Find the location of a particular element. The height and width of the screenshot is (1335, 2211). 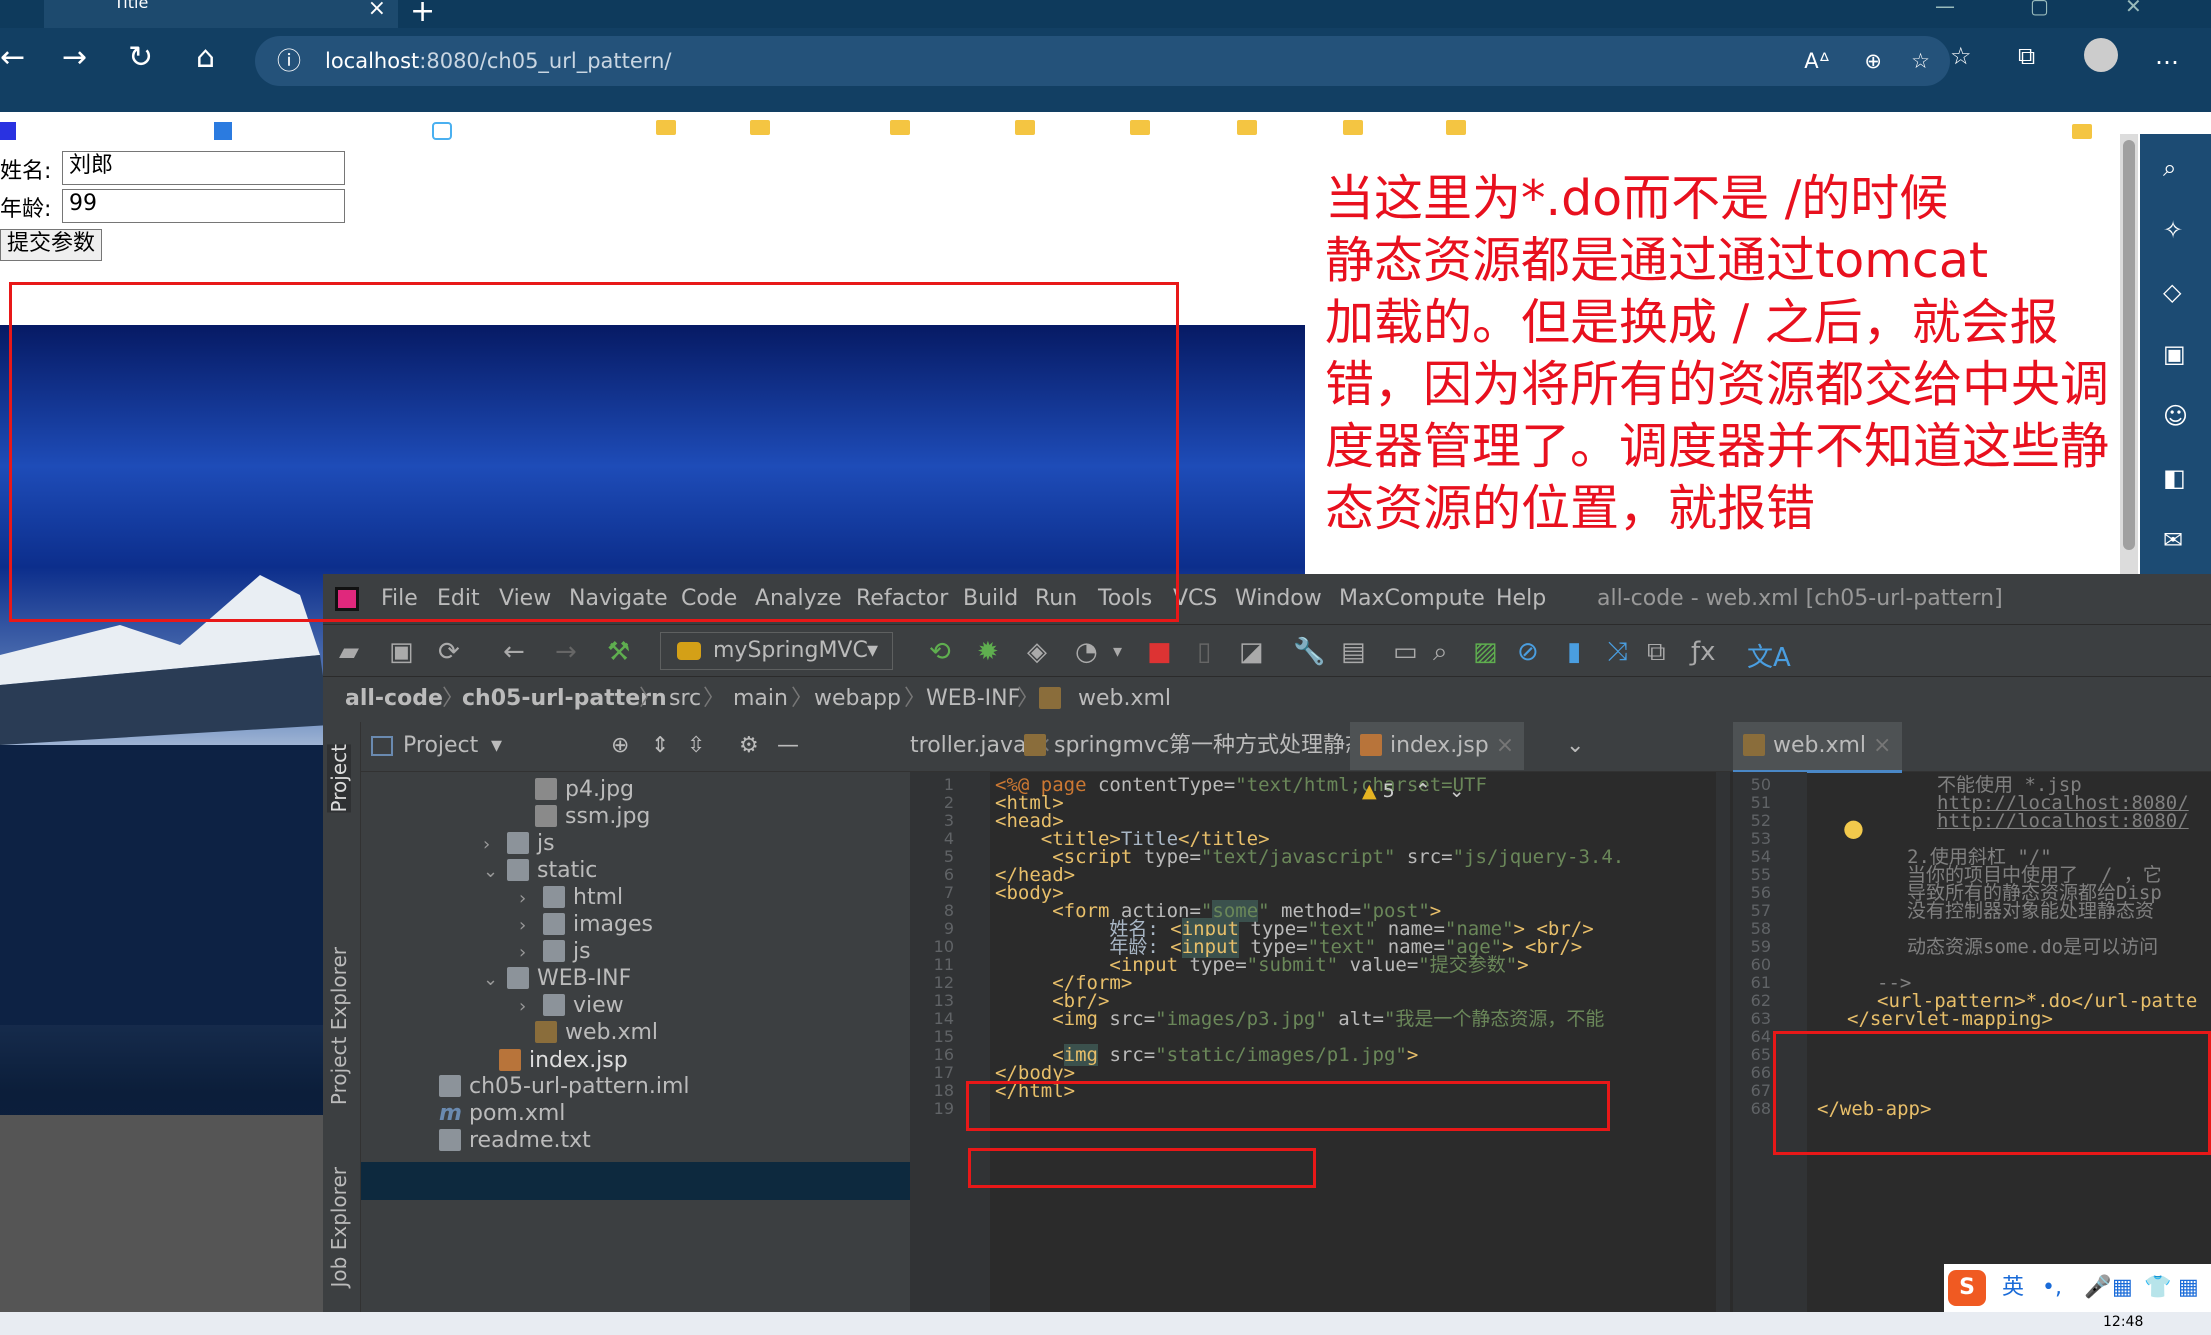

breadcrumb-item: all-code is located at coordinates (394, 699).